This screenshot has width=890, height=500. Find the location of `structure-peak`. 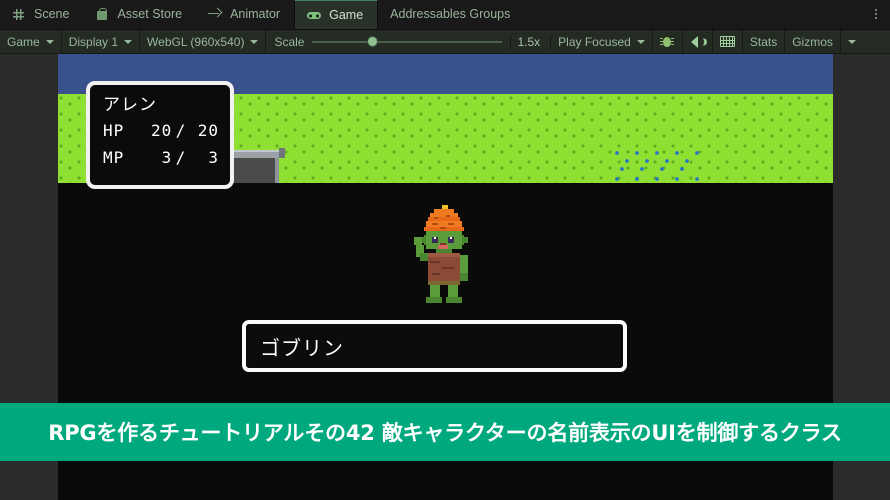

structure-peak is located at coordinates (282, 153).